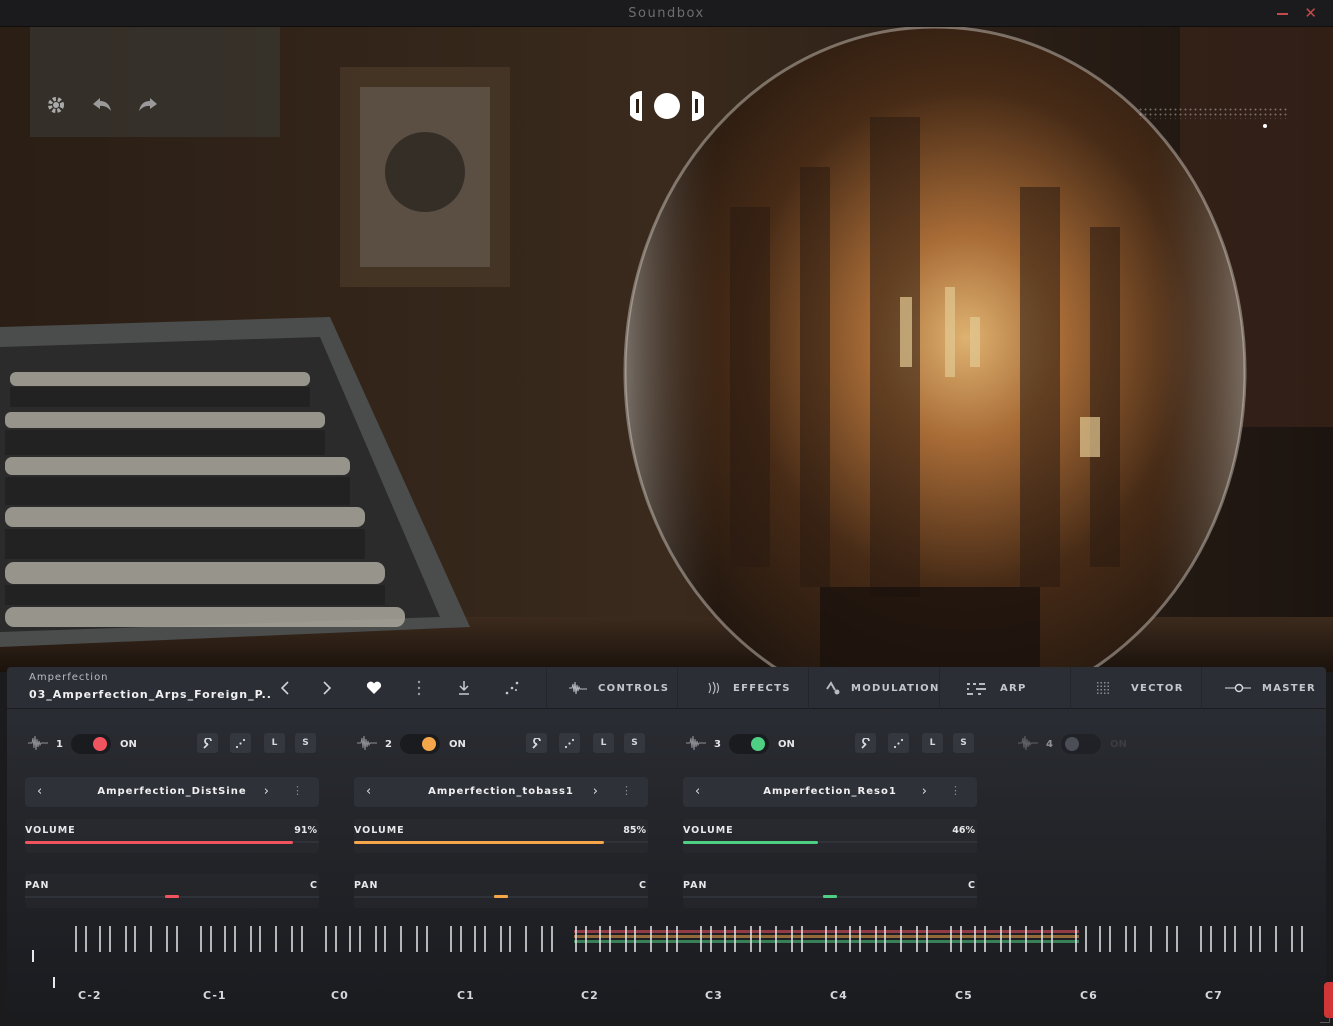  What do you see at coordinates (1089, 995) in the screenshot?
I see `octave-label: C6` at bounding box center [1089, 995].